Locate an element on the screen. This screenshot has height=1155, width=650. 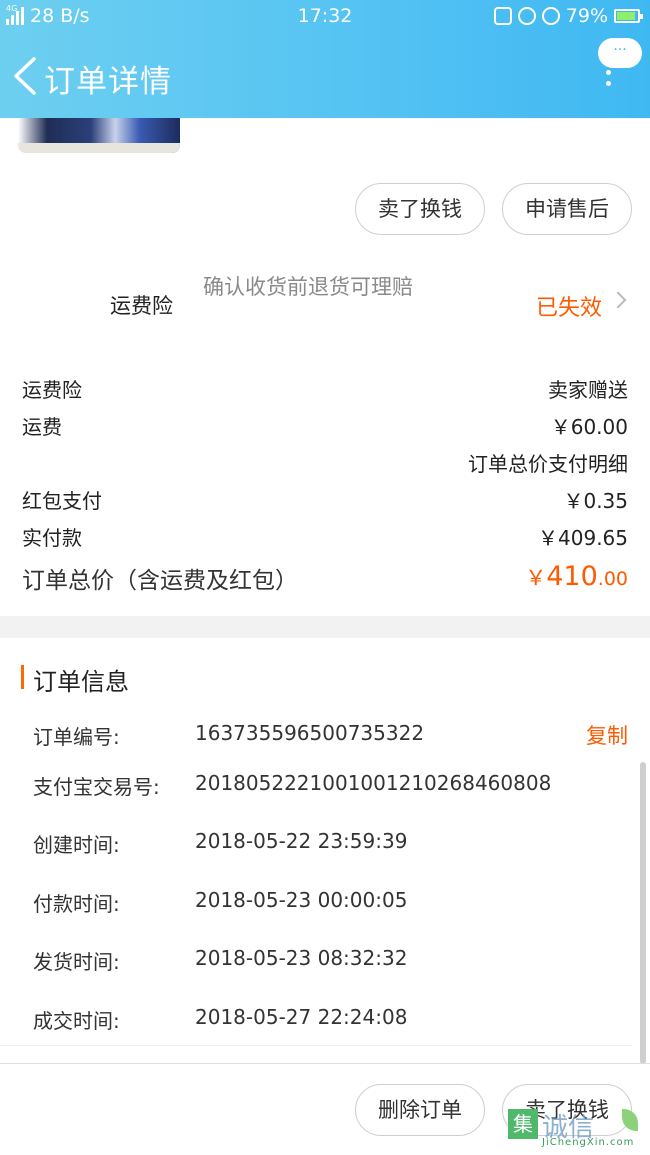
price-decimal: .00 is located at coordinates (612, 579).